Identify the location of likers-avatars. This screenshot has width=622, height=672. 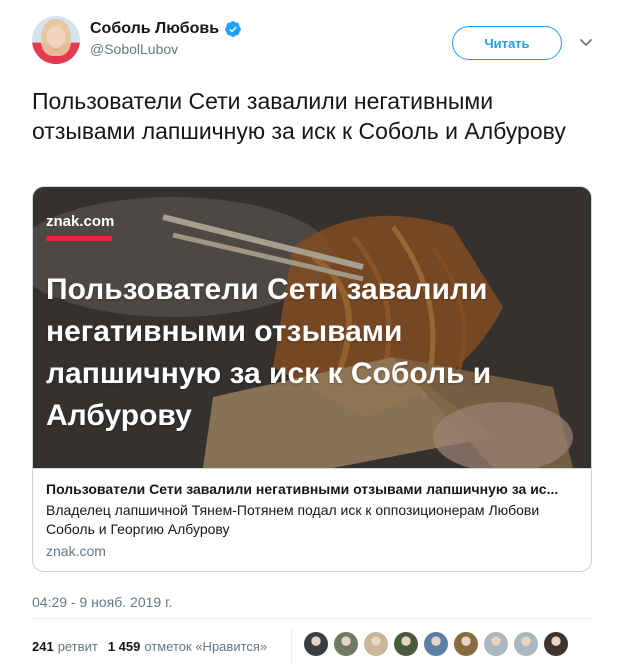
(436, 644).